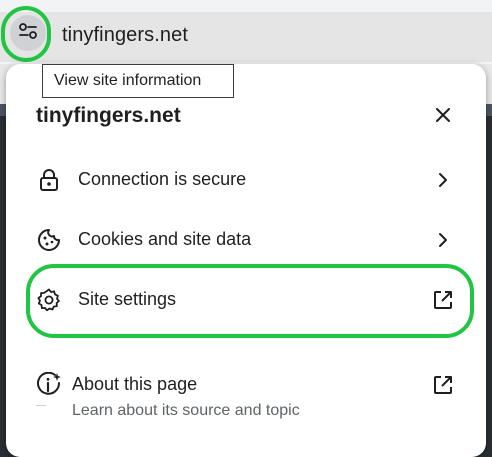 This screenshot has width=492, height=457. What do you see at coordinates (135, 384) in the screenshot?
I see `about-this-page-label: About this page` at bounding box center [135, 384].